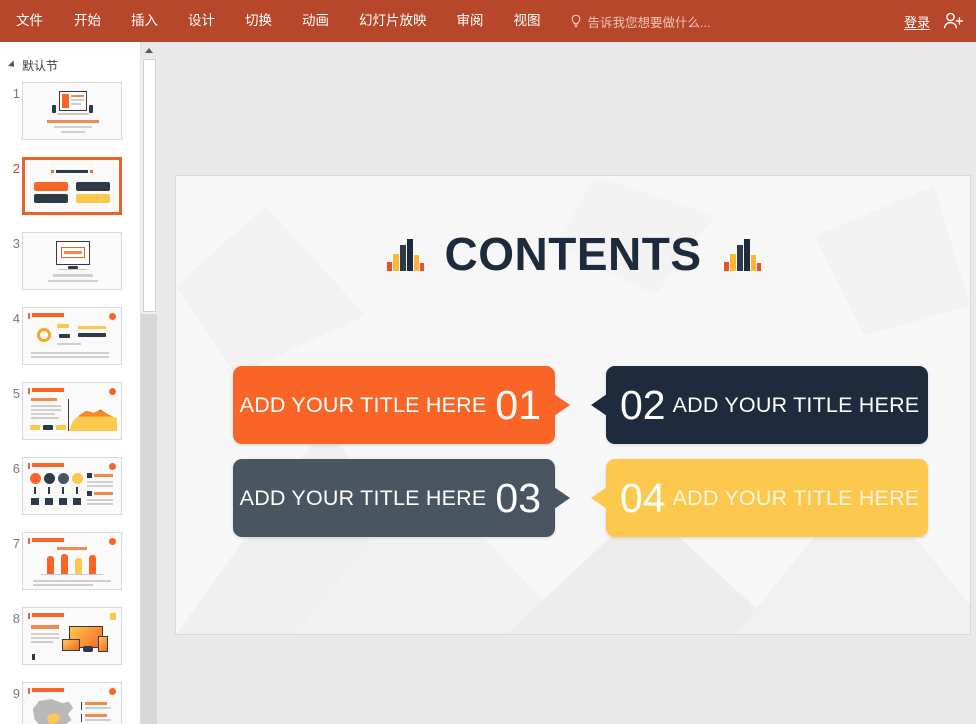 This screenshot has height=724, width=976. Describe the element at coordinates (16, 543) in the screenshot. I see `thumbnail-number: 7` at that location.